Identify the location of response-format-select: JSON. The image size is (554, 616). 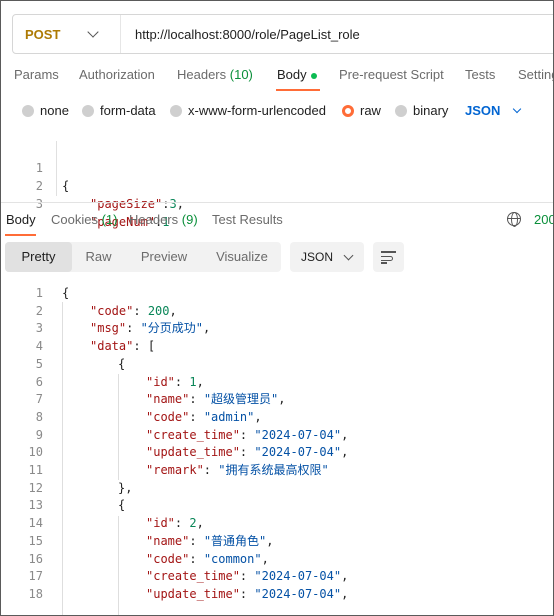
(327, 257).